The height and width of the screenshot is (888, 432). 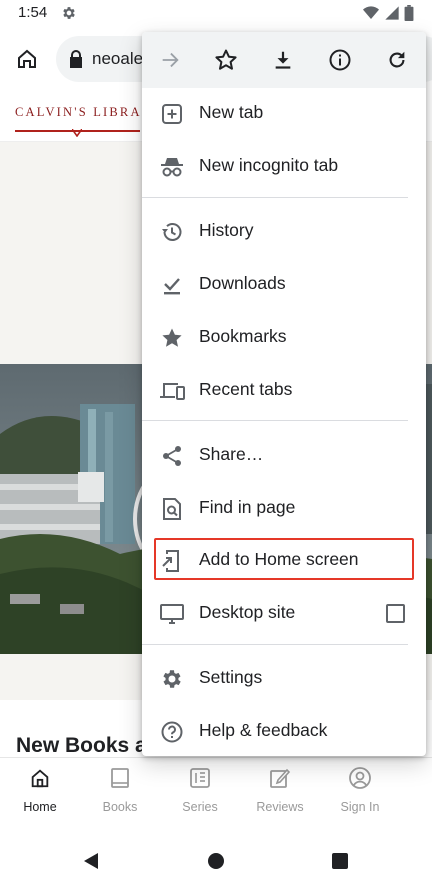 What do you see at coordinates (40, 796) in the screenshot?
I see `nav-home: Home` at bounding box center [40, 796].